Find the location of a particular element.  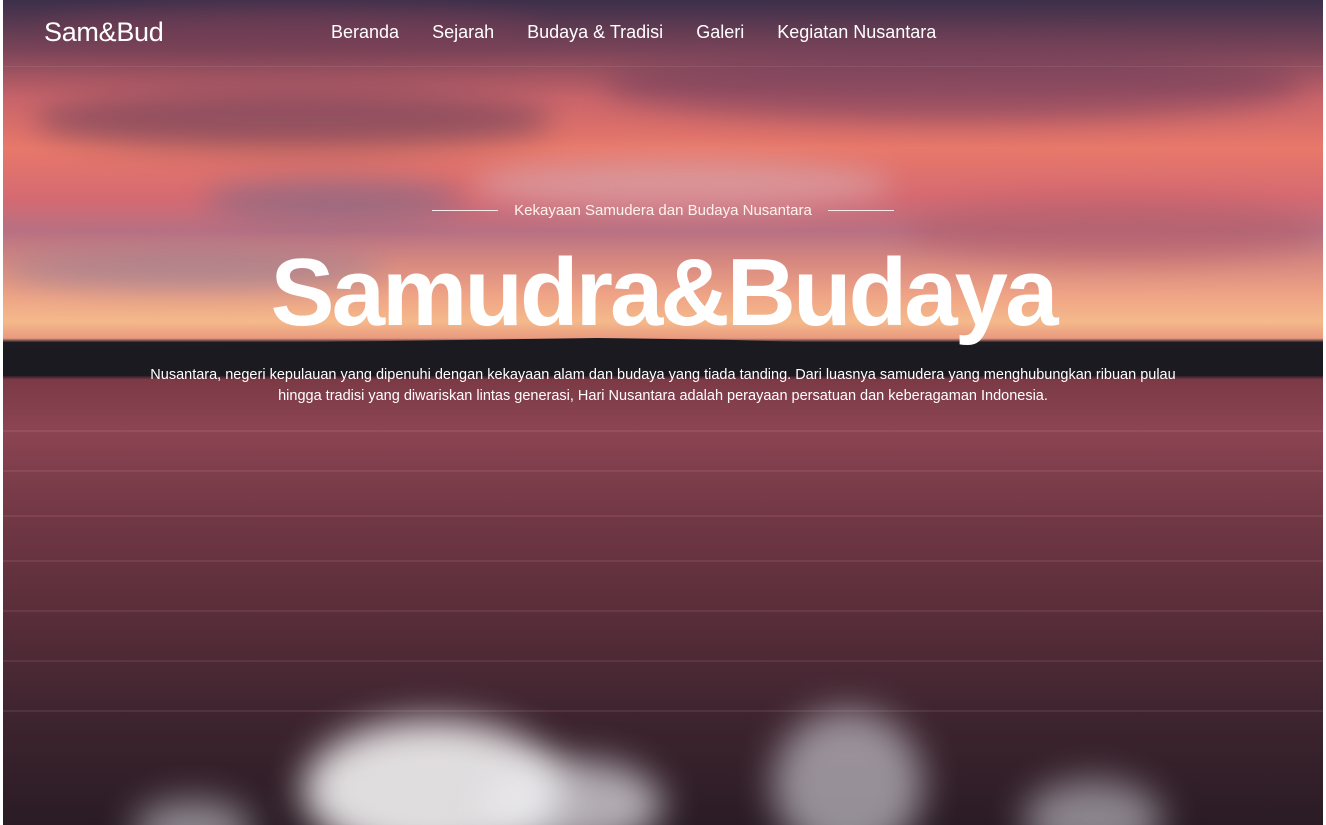

brand-logo: Sam&Bud is located at coordinates (104, 32).